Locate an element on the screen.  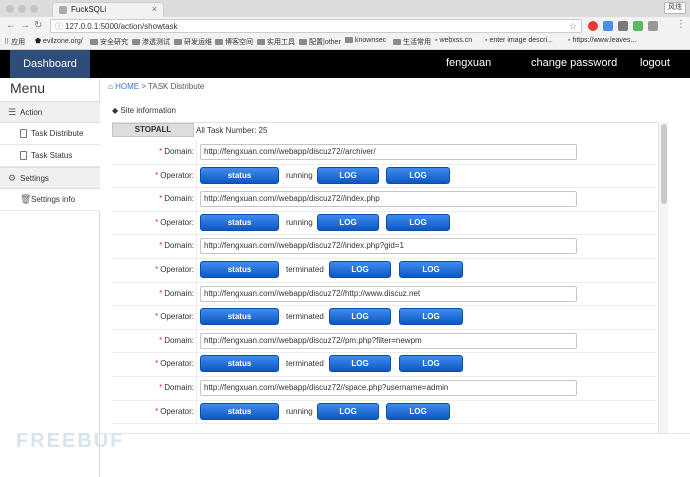
sidebar-item-task-distribute: Task Distribute is located at coordinates (50, 134).